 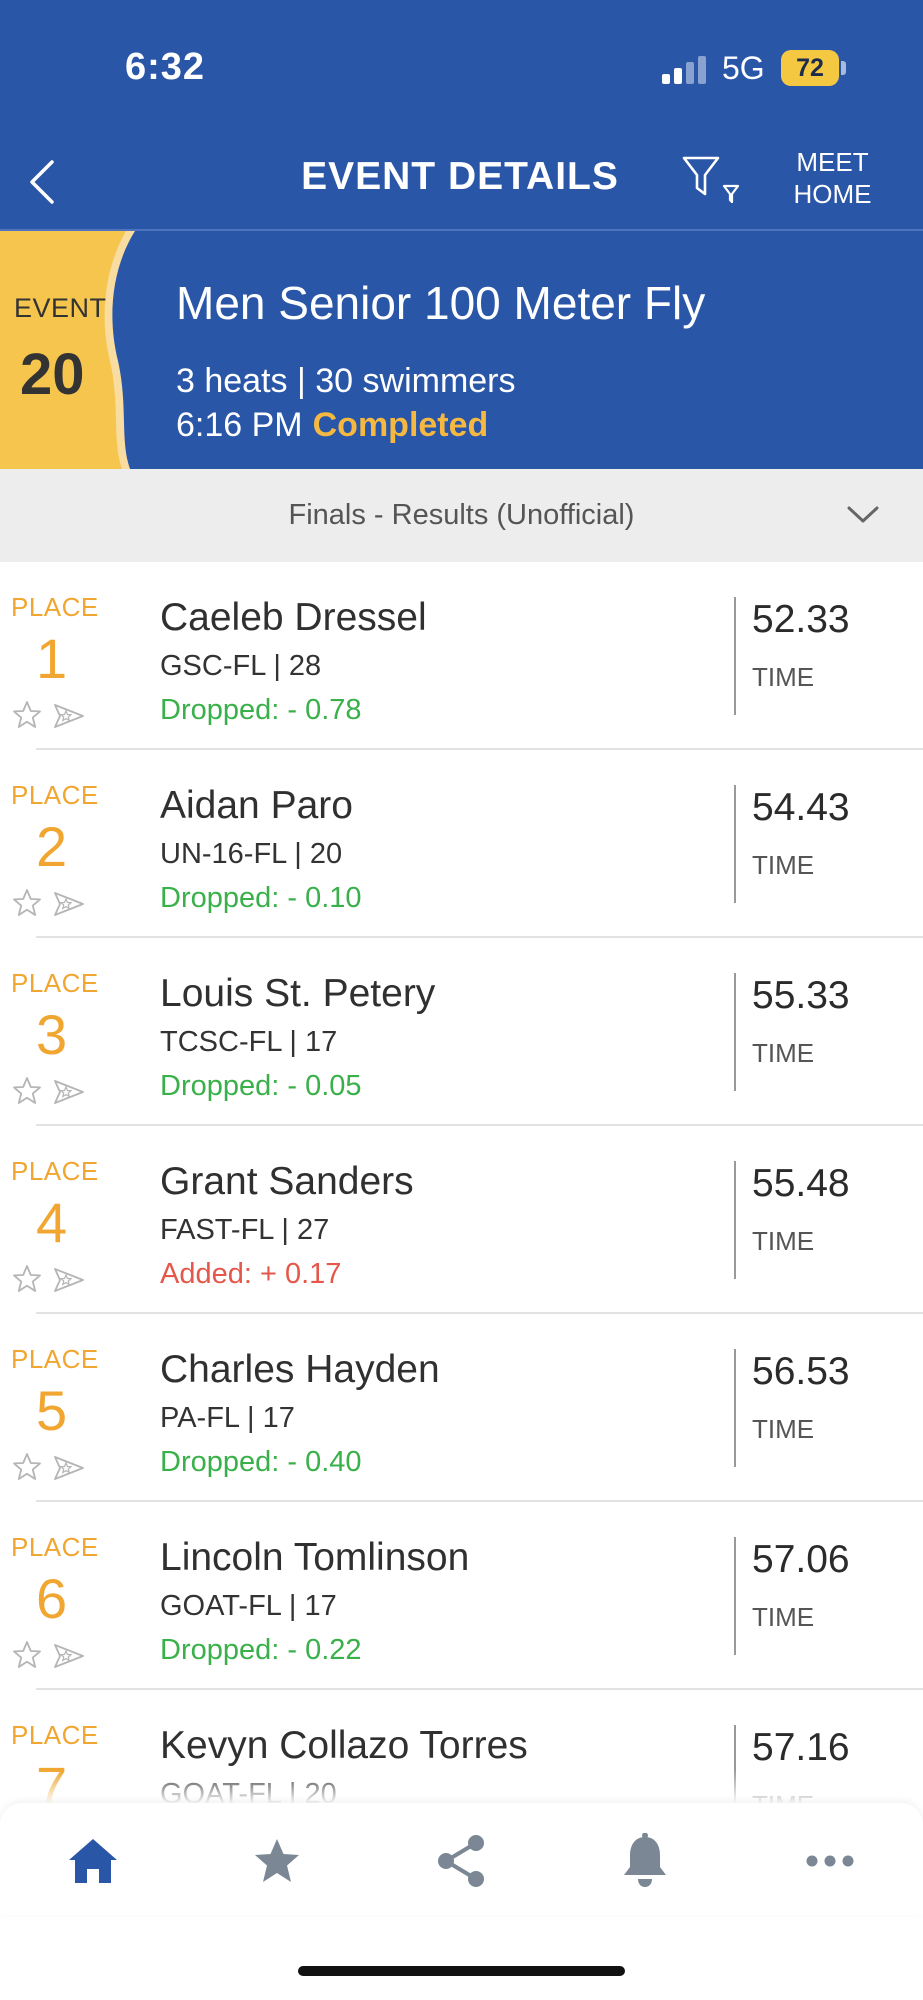 I want to click on bell-icon, so click(x=645, y=1860).